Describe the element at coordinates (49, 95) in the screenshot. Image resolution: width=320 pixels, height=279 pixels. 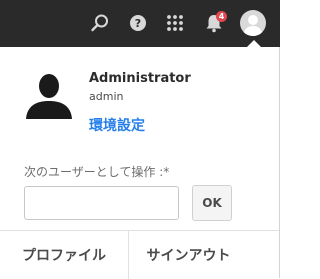
I see `user-silhouette-icon` at that location.